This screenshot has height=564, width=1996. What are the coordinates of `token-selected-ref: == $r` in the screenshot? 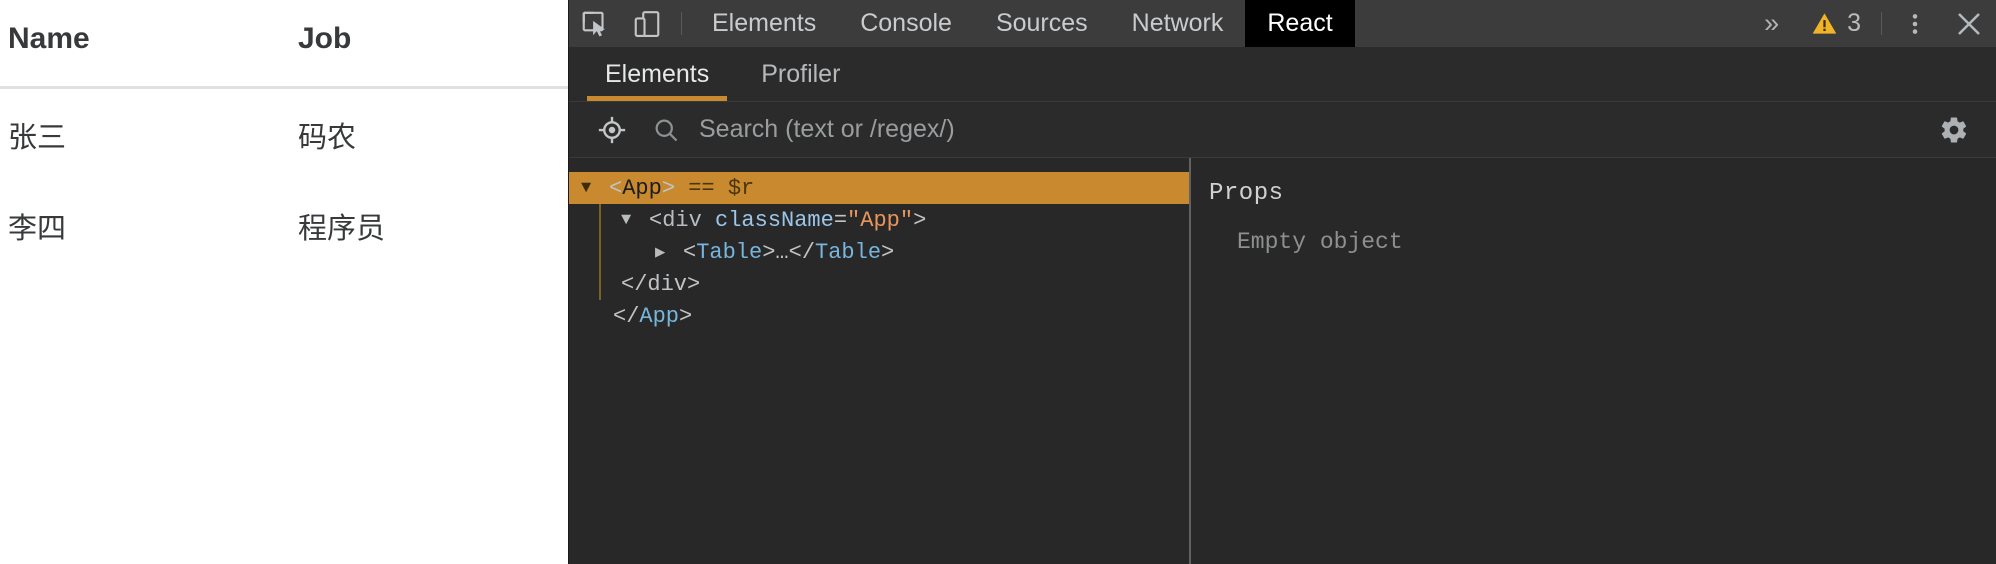 It's located at (721, 188).